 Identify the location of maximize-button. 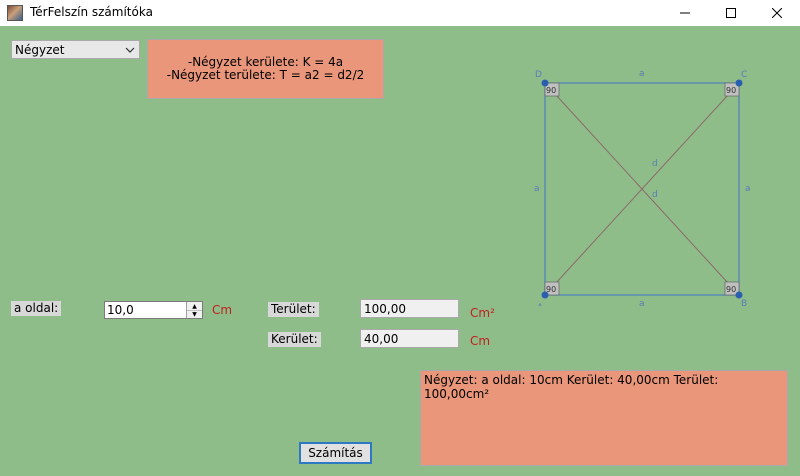
(731, 13).